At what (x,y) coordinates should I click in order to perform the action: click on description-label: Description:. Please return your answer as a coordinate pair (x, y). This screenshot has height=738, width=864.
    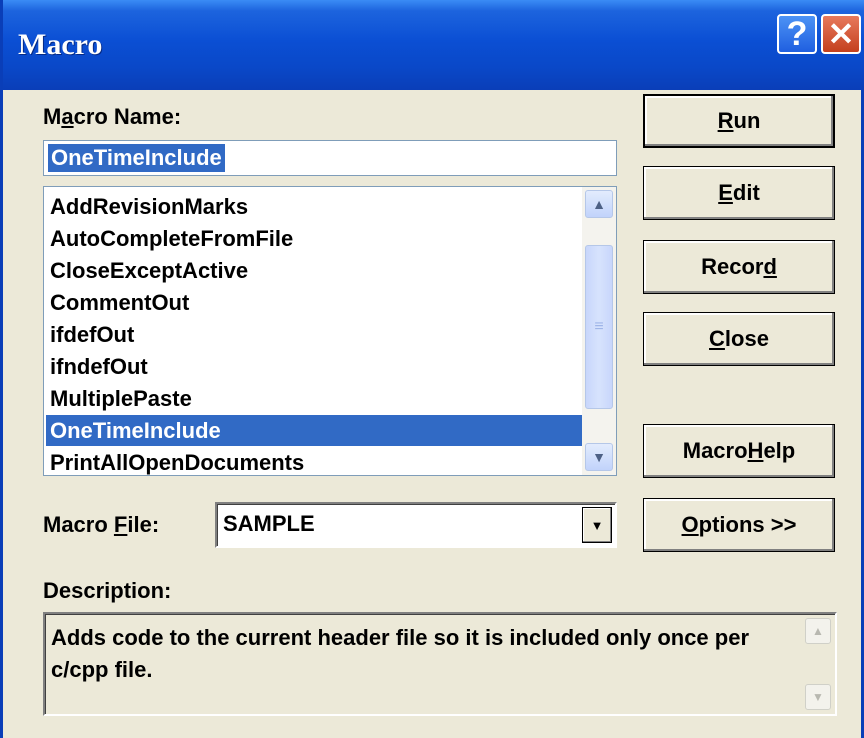
    Looking at the image, I should click on (107, 590).